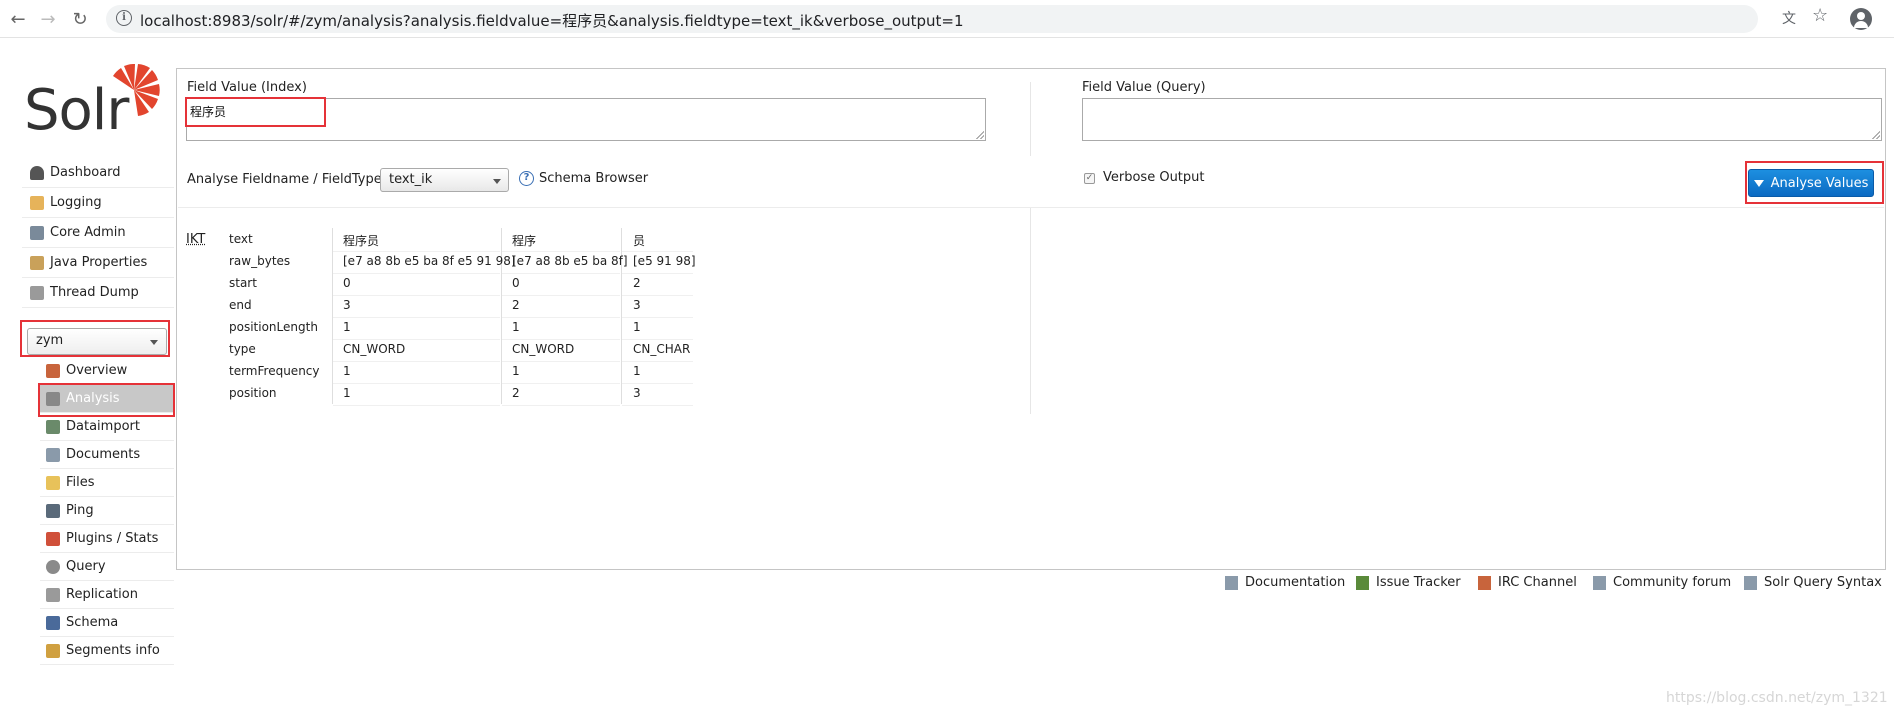 The height and width of the screenshot is (717, 1894). I want to click on fieldtype-select: text_ik, so click(444, 180).